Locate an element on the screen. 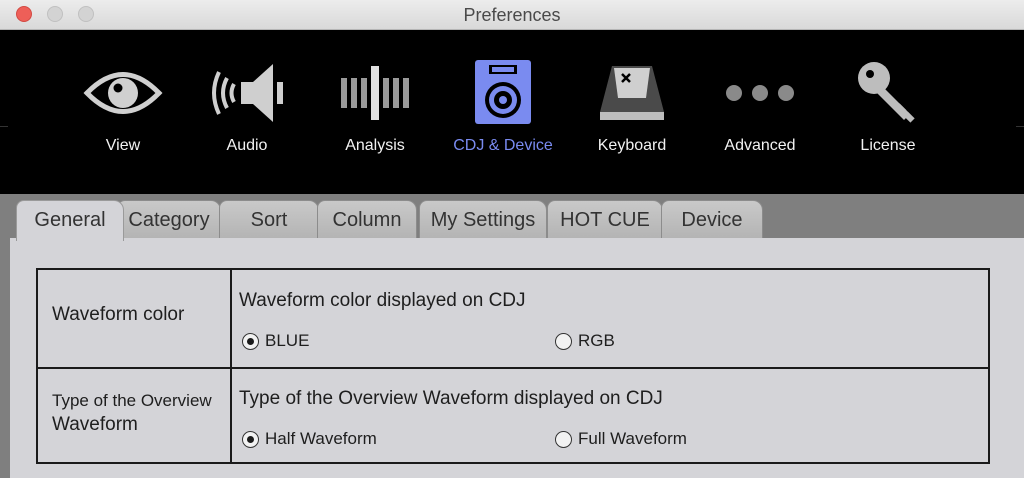  waveform-color-description: Waveform color displayed on CDJ is located at coordinates (382, 300).